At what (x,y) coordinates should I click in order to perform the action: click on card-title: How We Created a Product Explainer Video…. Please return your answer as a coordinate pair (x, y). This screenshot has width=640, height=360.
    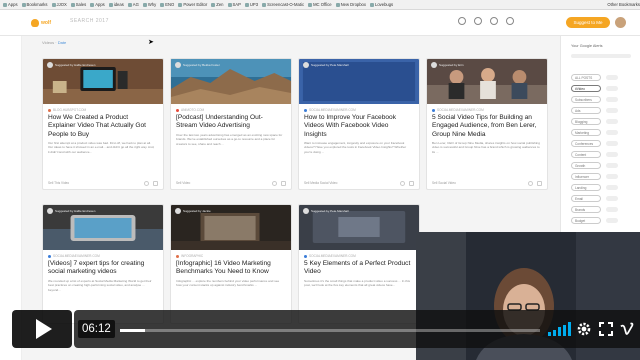
    Looking at the image, I should click on (102, 126).